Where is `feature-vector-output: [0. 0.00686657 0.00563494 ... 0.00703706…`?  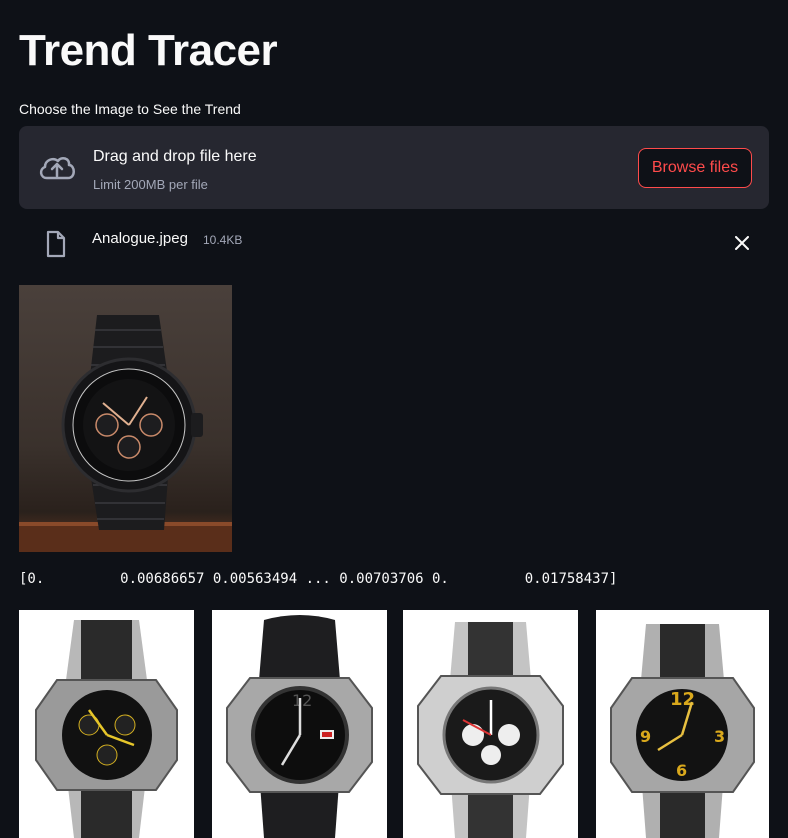
feature-vector-output: [0. 0.00686657 0.00563494 ... 0.00703706… is located at coordinates (318, 579).